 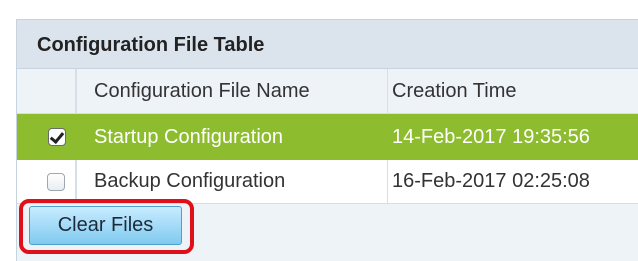 What do you see at coordinates (190, 181) in the screenshot?
I see `file-name-cell: Backup Configuration` at bounding box center [190, 181].